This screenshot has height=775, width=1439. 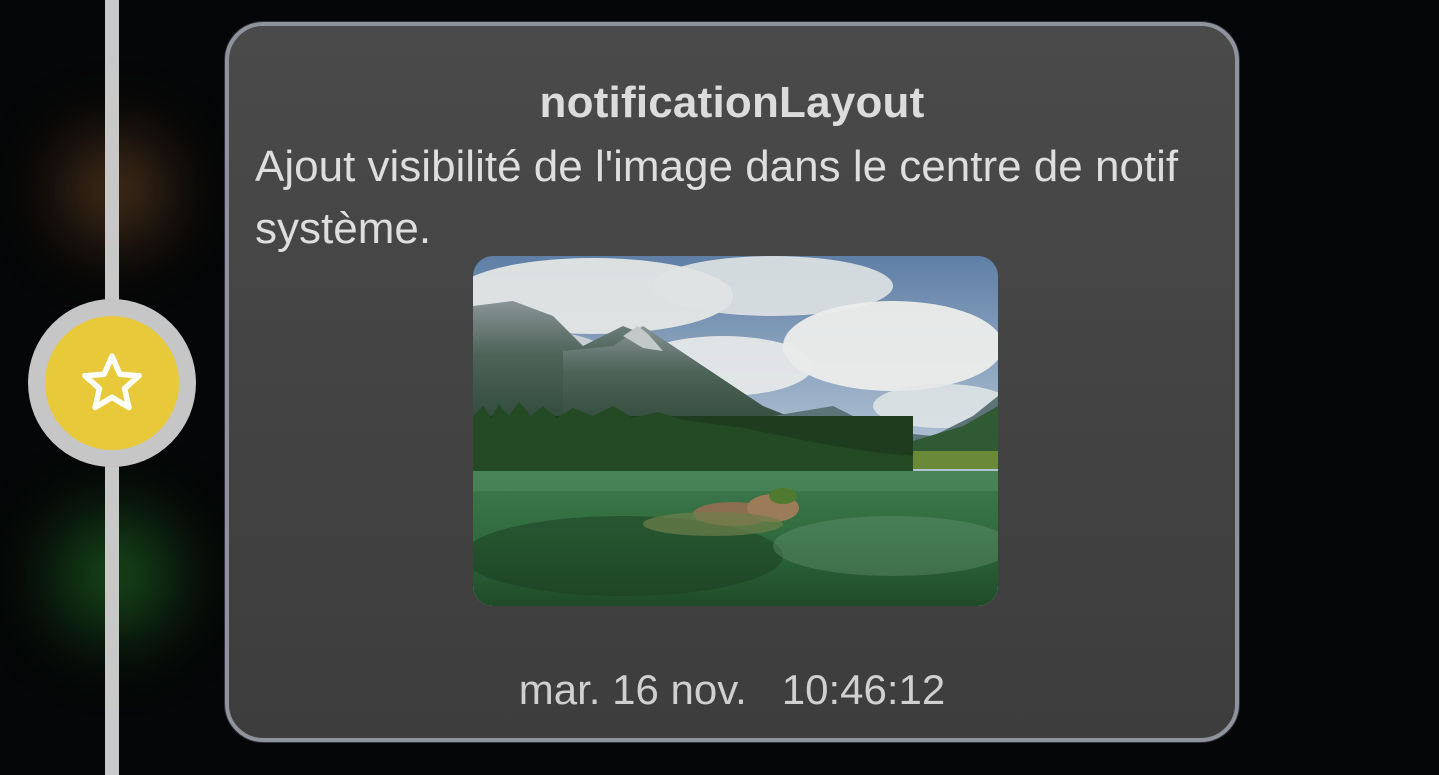 What do you see at coordinates (732, 102) in the screenshot?
I see `notification-title: notificationLayout` at bounding box center [732, 102].